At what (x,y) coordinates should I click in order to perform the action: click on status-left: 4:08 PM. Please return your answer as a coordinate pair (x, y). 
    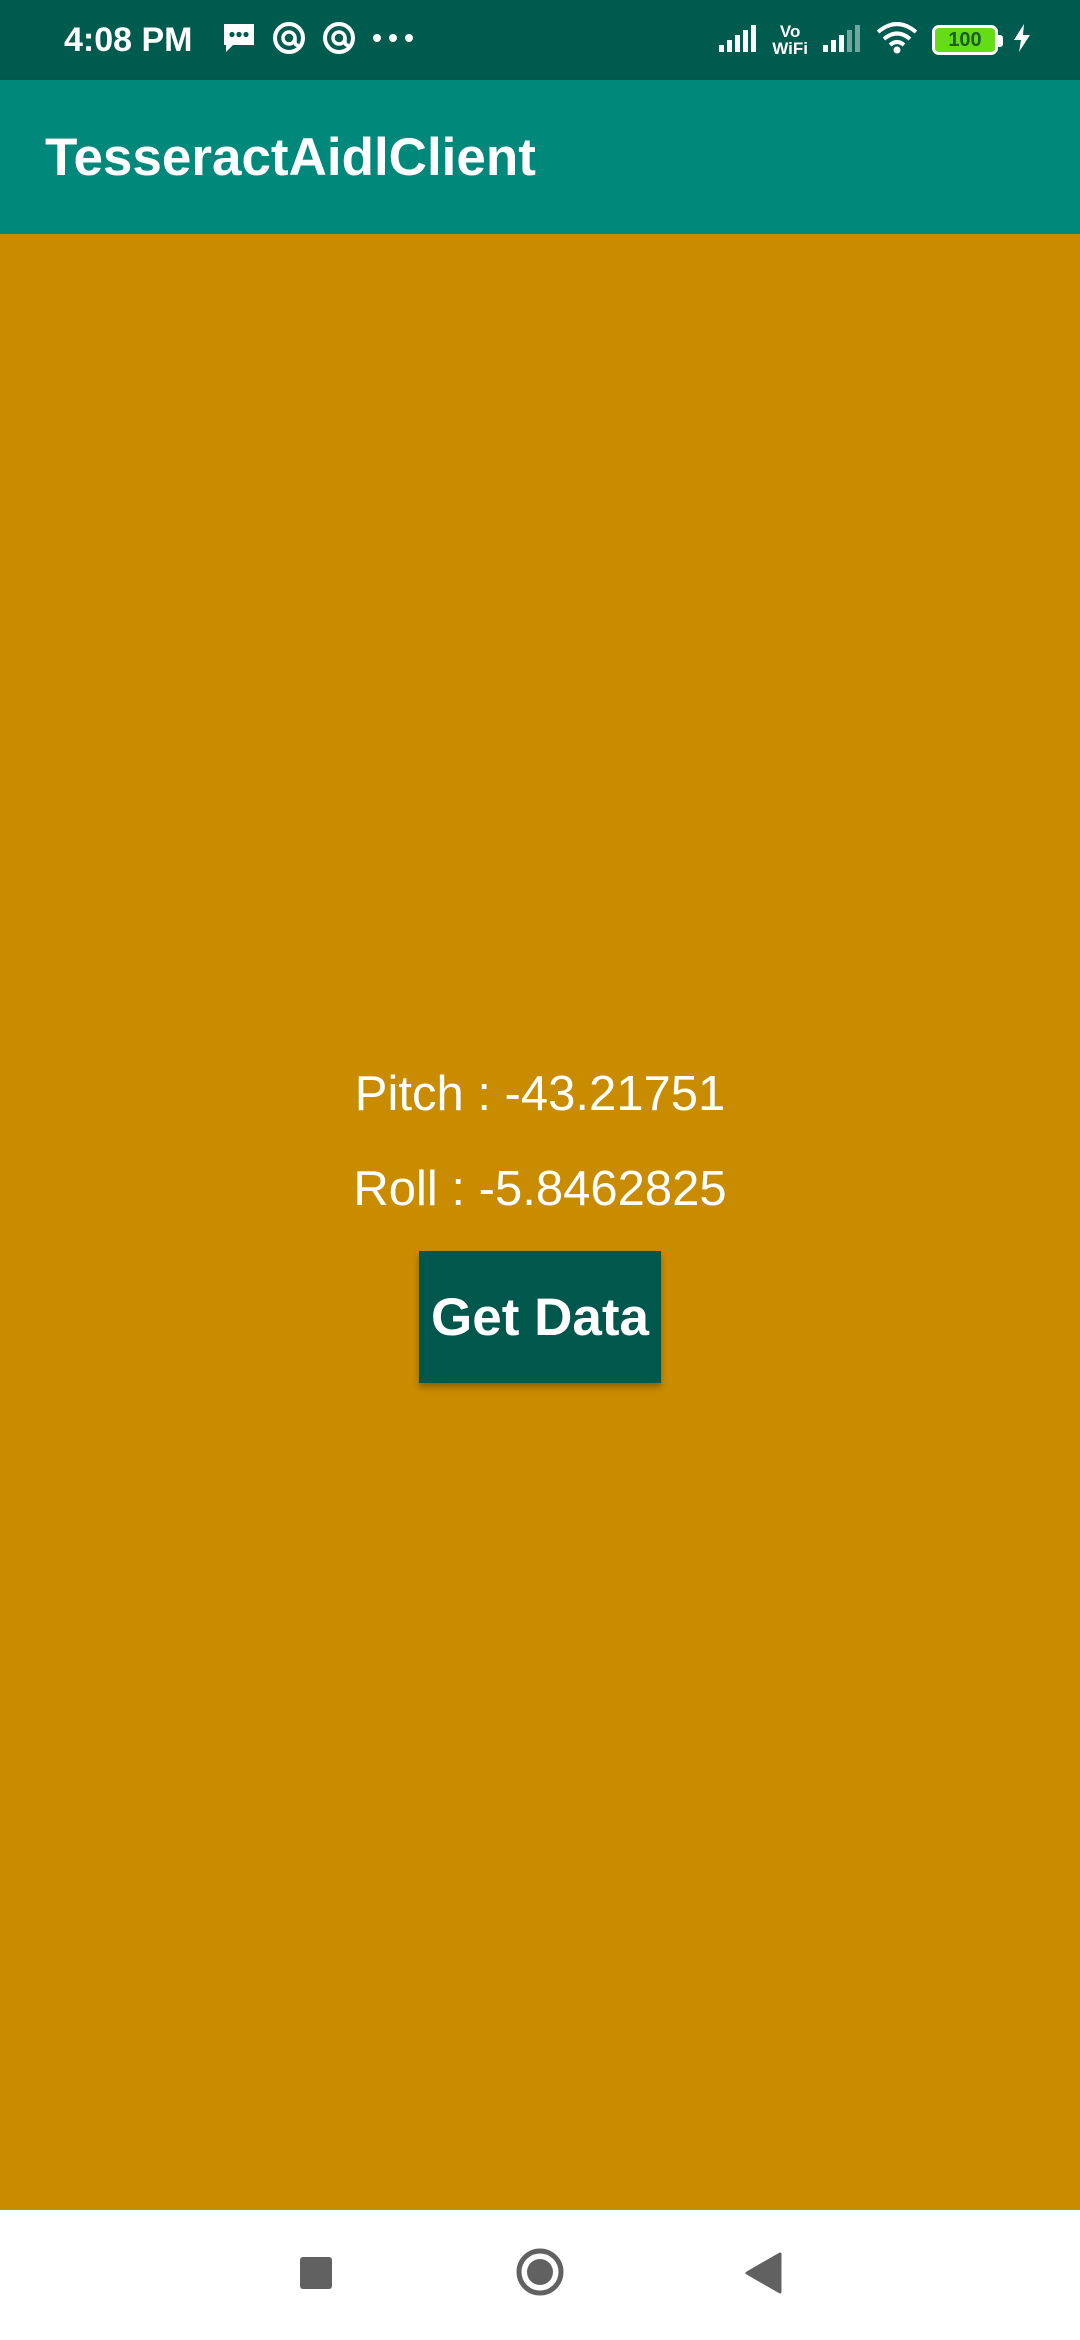
    Looking at the image, I should click on (239, 40).